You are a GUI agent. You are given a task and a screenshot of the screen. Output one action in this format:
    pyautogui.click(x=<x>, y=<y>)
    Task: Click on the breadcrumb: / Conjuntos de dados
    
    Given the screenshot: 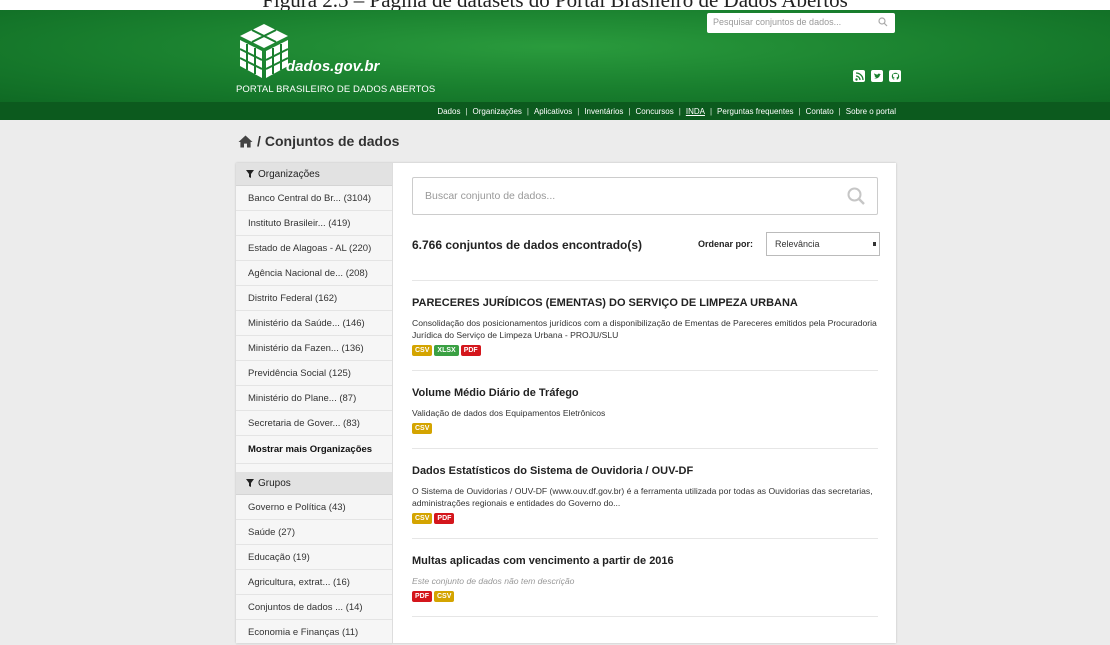 What is the action you would take?
    pyautogui.click(x=318, y=141)
    